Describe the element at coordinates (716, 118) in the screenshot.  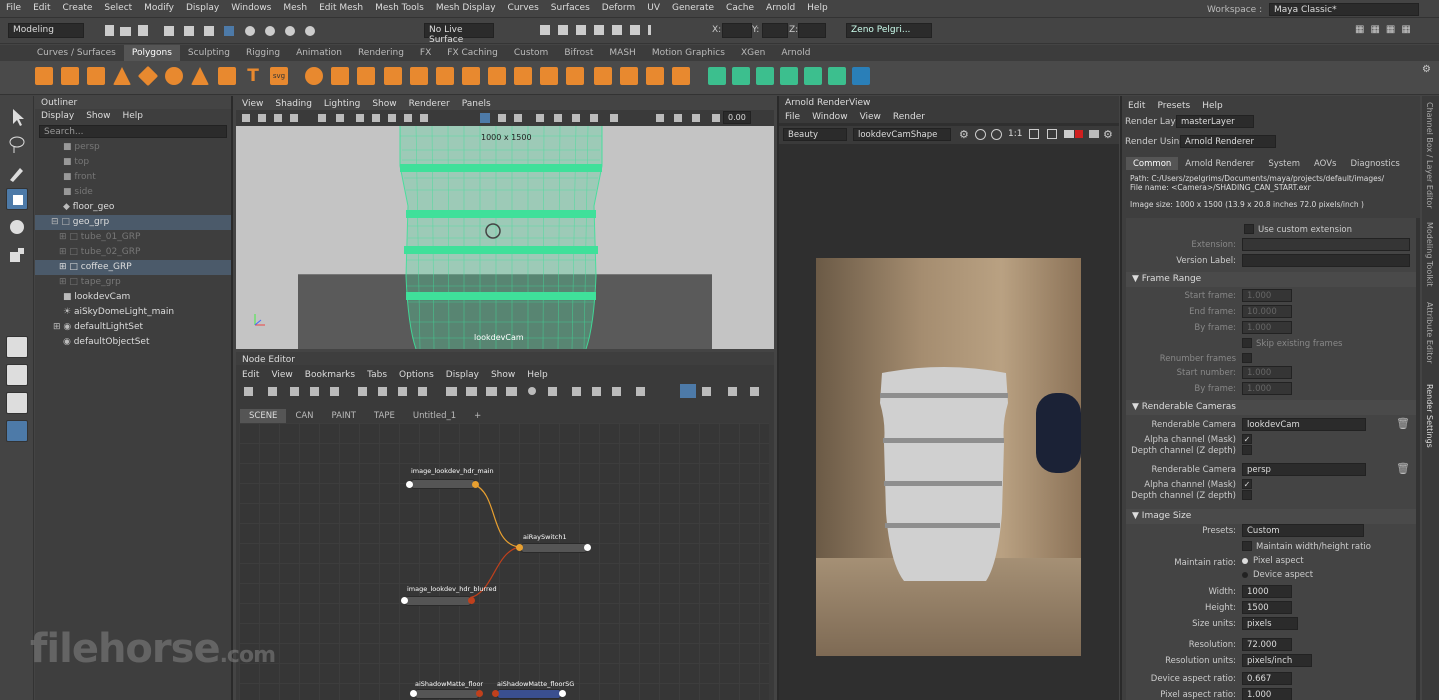
I see `gamma-value-icon` at that location.